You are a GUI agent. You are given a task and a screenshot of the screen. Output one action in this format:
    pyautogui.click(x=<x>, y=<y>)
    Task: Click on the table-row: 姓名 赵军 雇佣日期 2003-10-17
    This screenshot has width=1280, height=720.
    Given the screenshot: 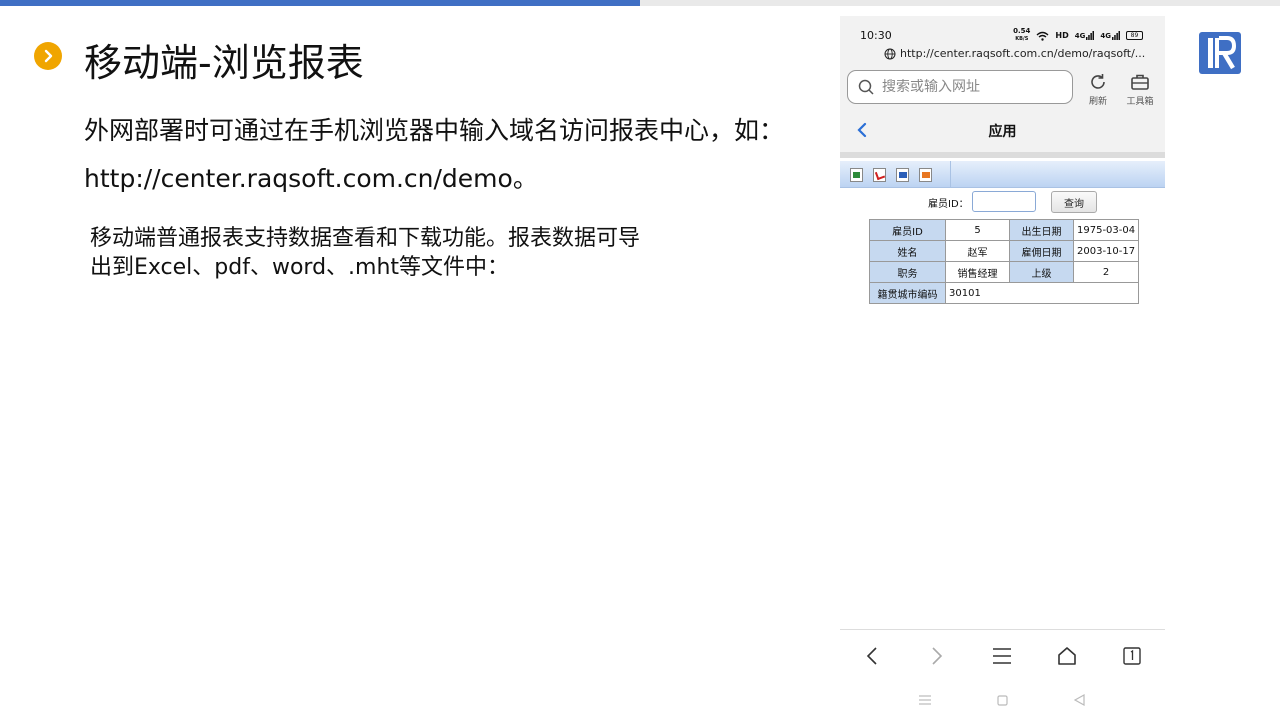 What is the action you would take?
    pyautogui.click(x=1004, y=251)
    